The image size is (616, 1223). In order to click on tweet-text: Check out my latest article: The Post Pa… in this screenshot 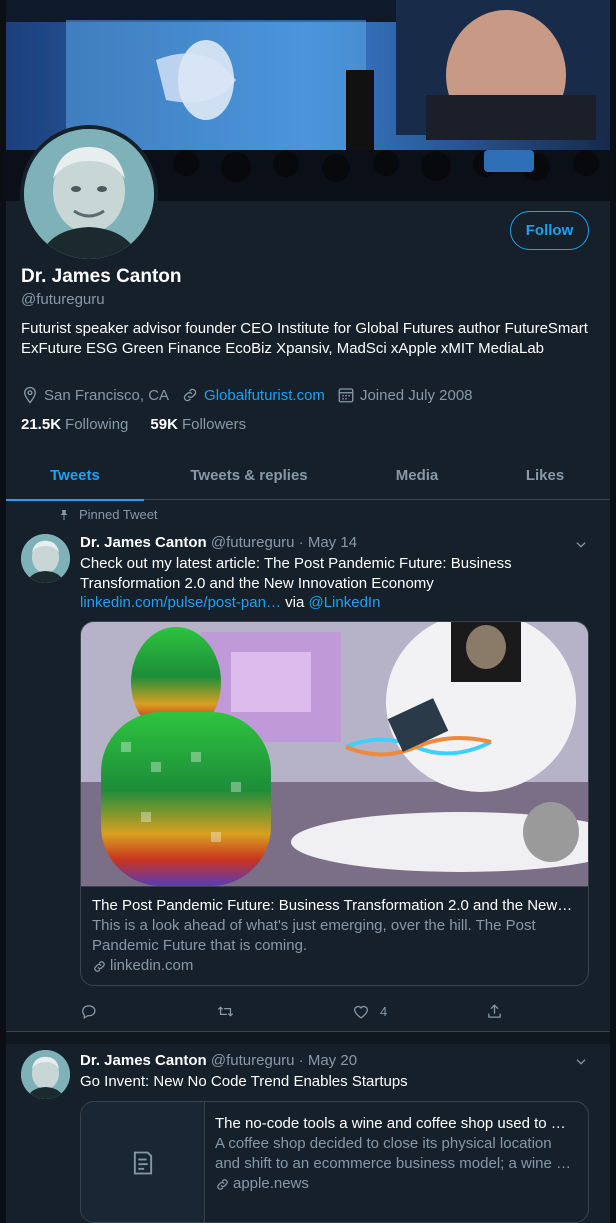, I will do `click(330, 583)`.